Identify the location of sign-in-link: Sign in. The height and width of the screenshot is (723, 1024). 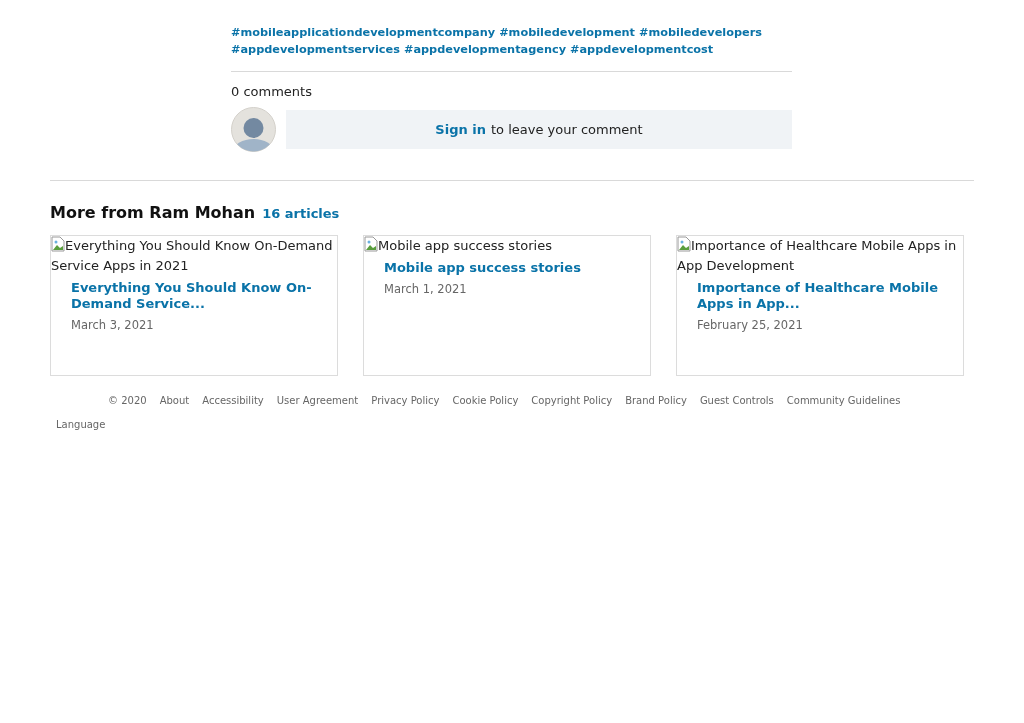
(460, 129).